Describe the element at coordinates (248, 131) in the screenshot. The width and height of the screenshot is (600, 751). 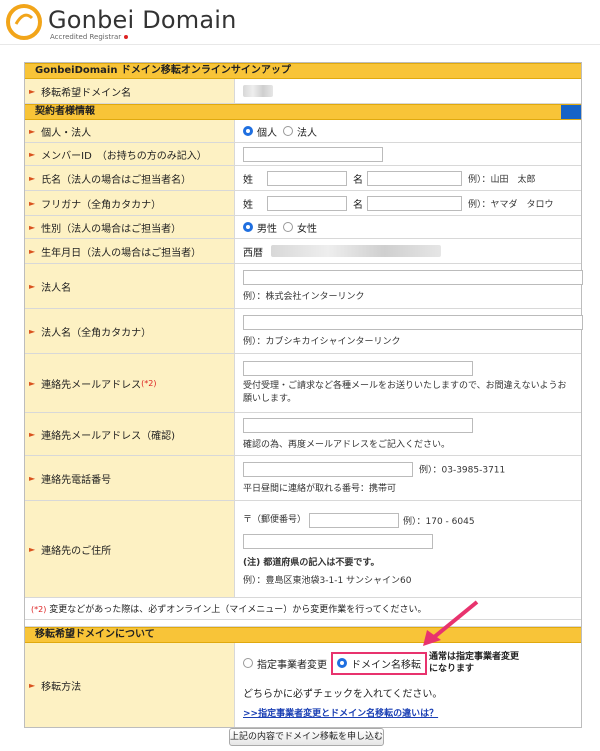
I see `radio-individual` at that location.